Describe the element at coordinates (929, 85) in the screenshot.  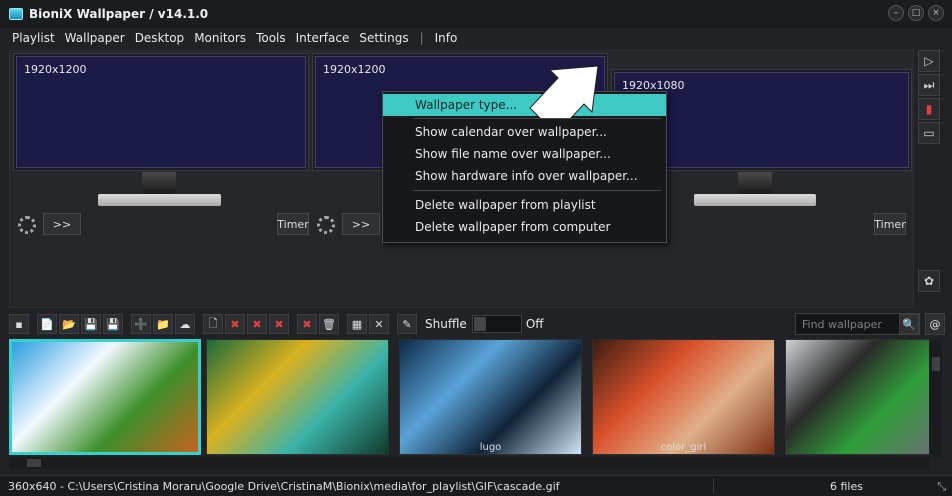
I see `next-all-icon: ⏭` at that location.